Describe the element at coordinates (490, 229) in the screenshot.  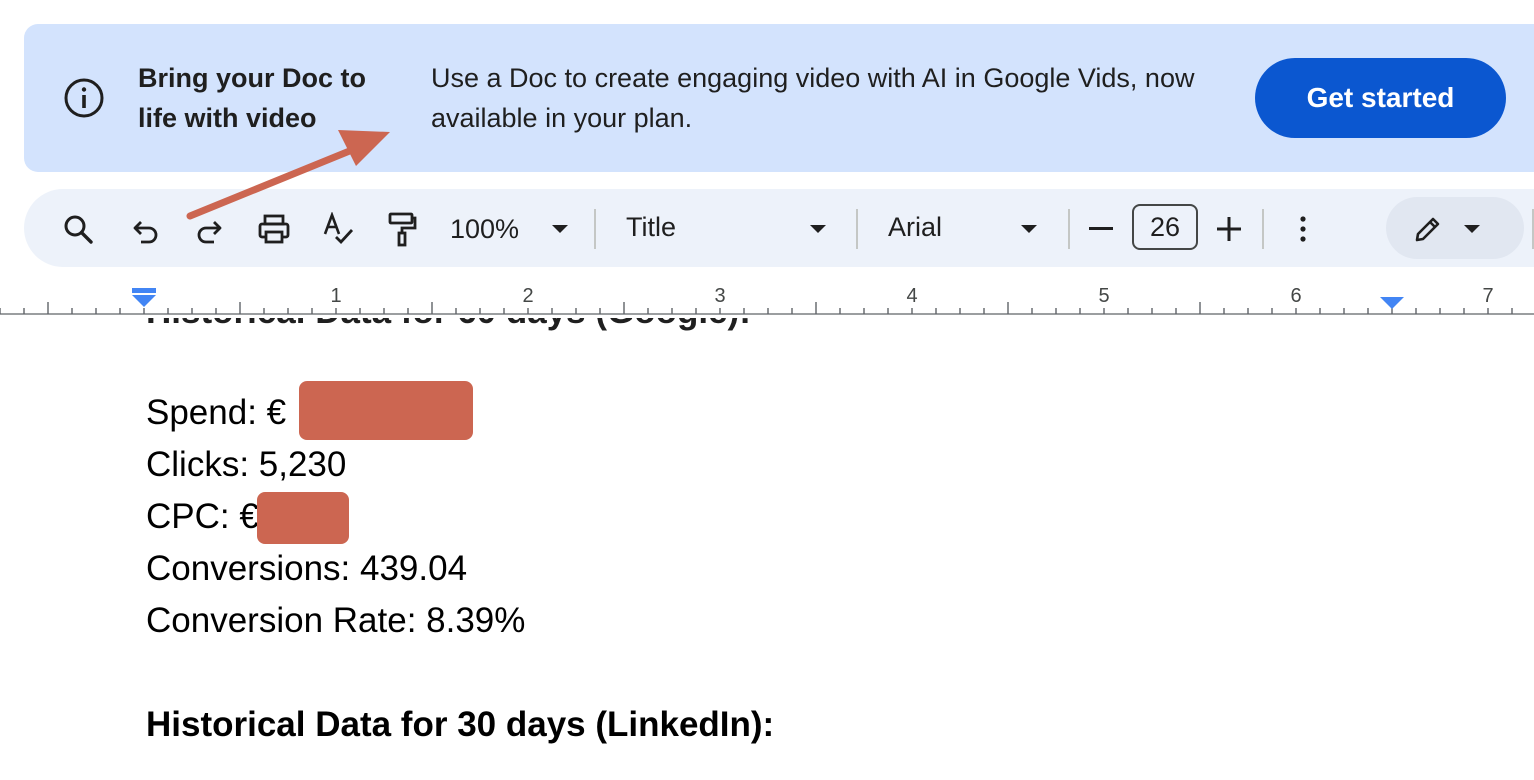
I see `zoom-select: 100%` at that location.